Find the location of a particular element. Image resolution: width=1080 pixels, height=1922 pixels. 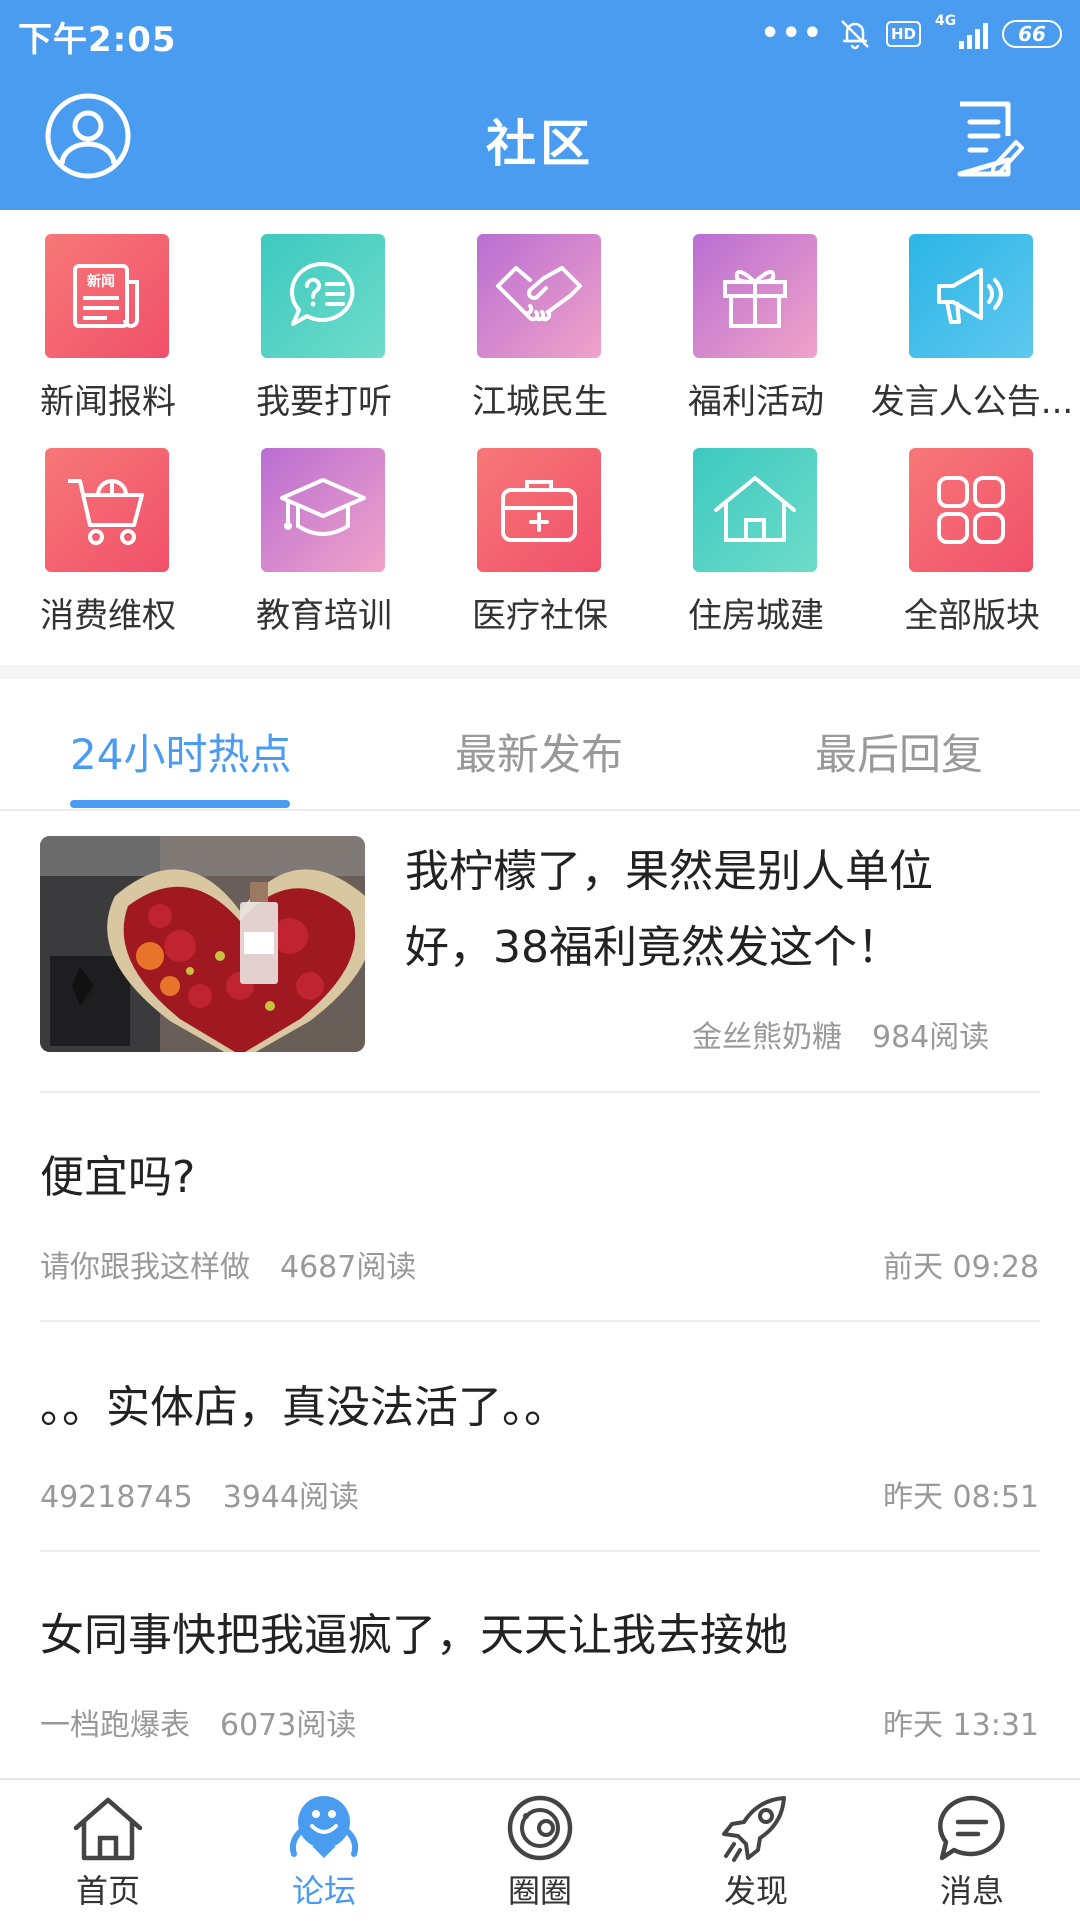

medical-kit-icon is located at coordinates (539, 510).